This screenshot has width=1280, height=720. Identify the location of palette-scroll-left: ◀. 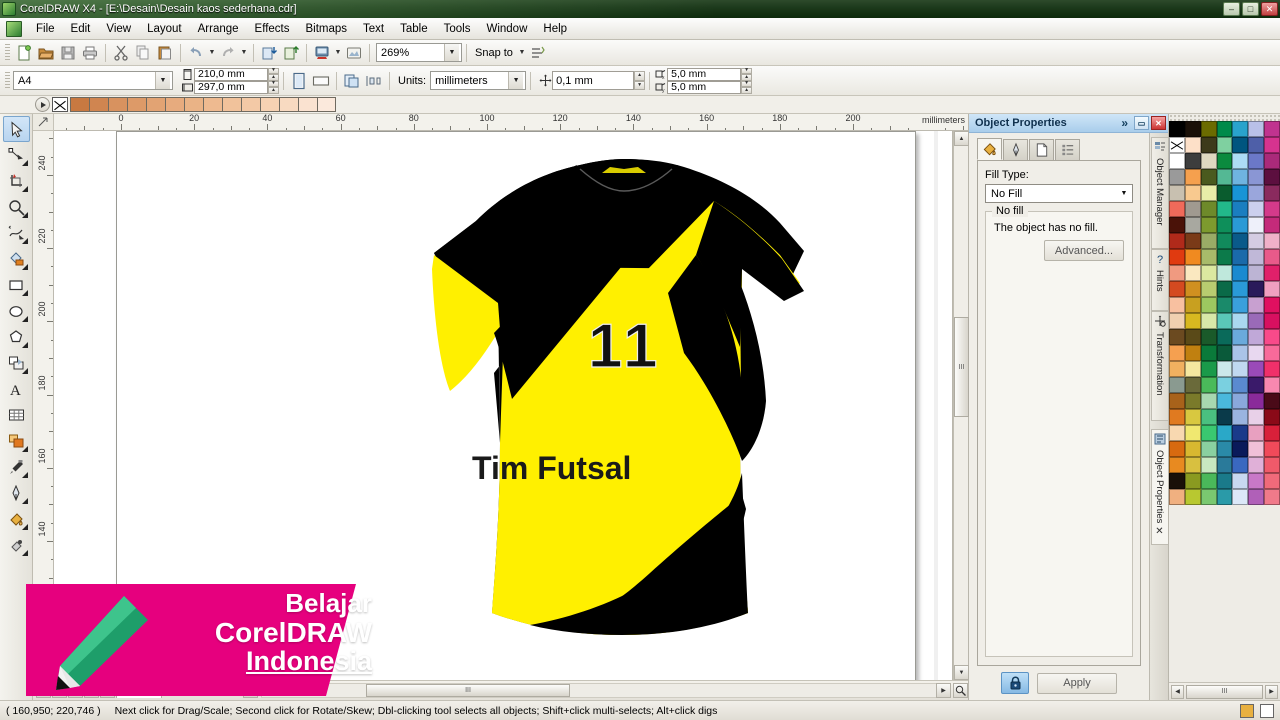
(1177, 691).